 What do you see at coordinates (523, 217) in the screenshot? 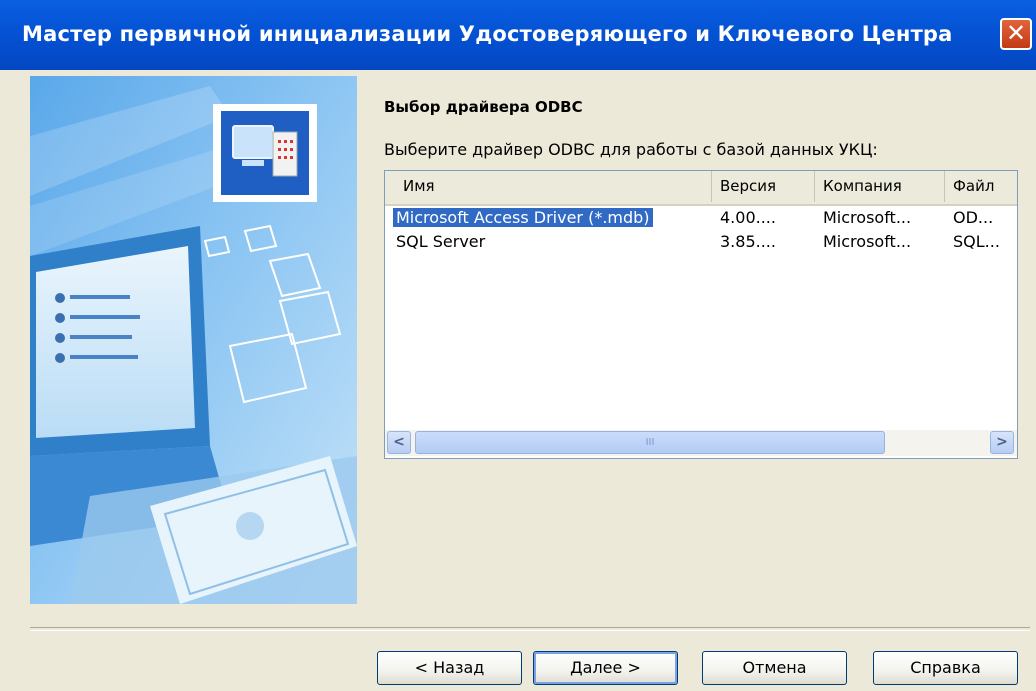
I see `driver-name: Microsoft Access Driver (*.mdb)` at bounding box center [523, 217].